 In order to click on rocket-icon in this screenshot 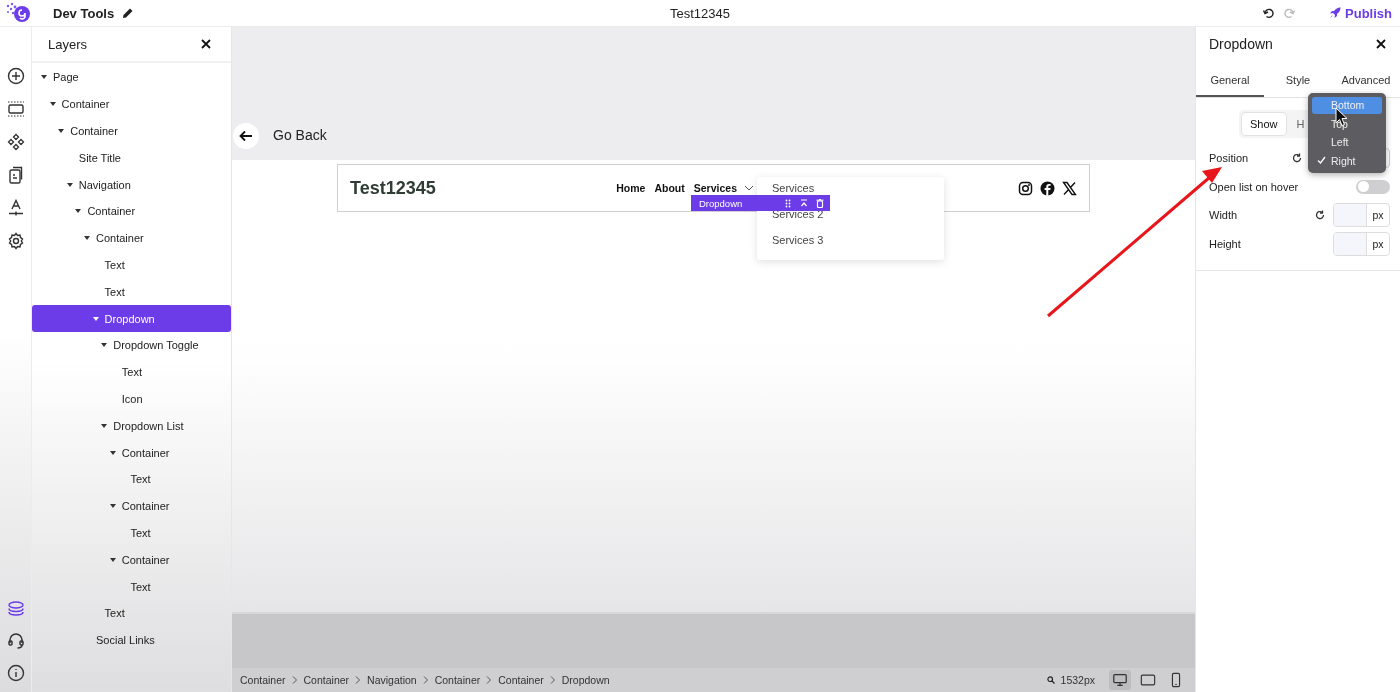, I will do `click(1335, 13)`.